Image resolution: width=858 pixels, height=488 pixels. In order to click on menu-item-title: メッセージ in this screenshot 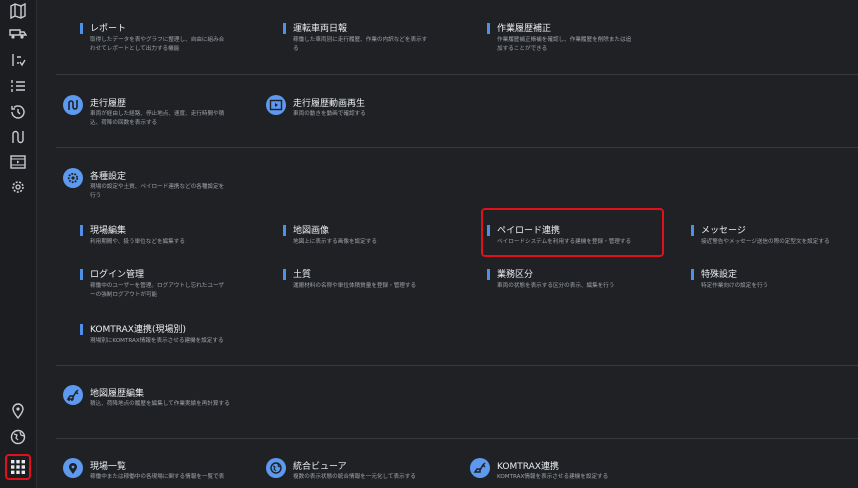, I will do `click(723, 231)`.